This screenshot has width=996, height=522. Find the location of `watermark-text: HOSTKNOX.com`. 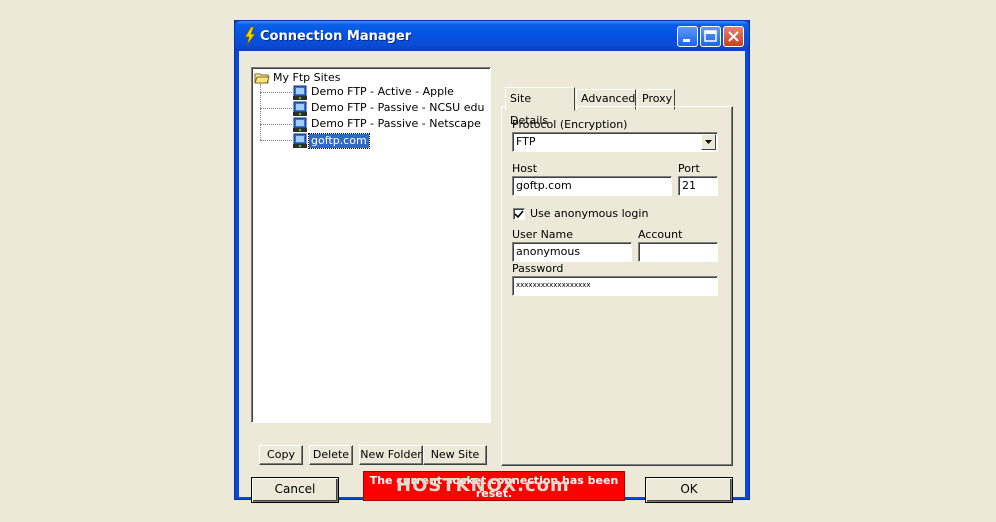

watermark-text: HOSTKNOX.com is located at coordinates (483, 485).